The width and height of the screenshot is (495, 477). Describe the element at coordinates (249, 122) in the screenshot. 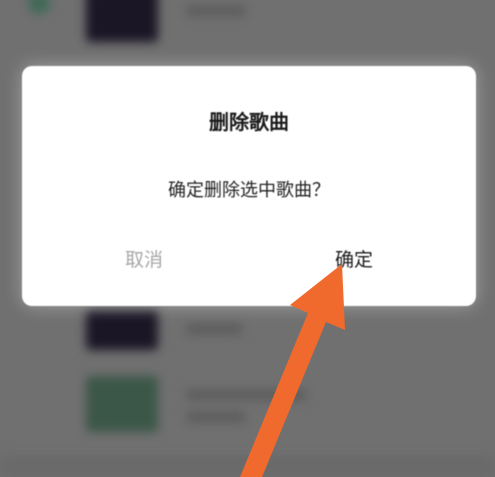

I see `dialog-title: 删除歌曲` at that location.